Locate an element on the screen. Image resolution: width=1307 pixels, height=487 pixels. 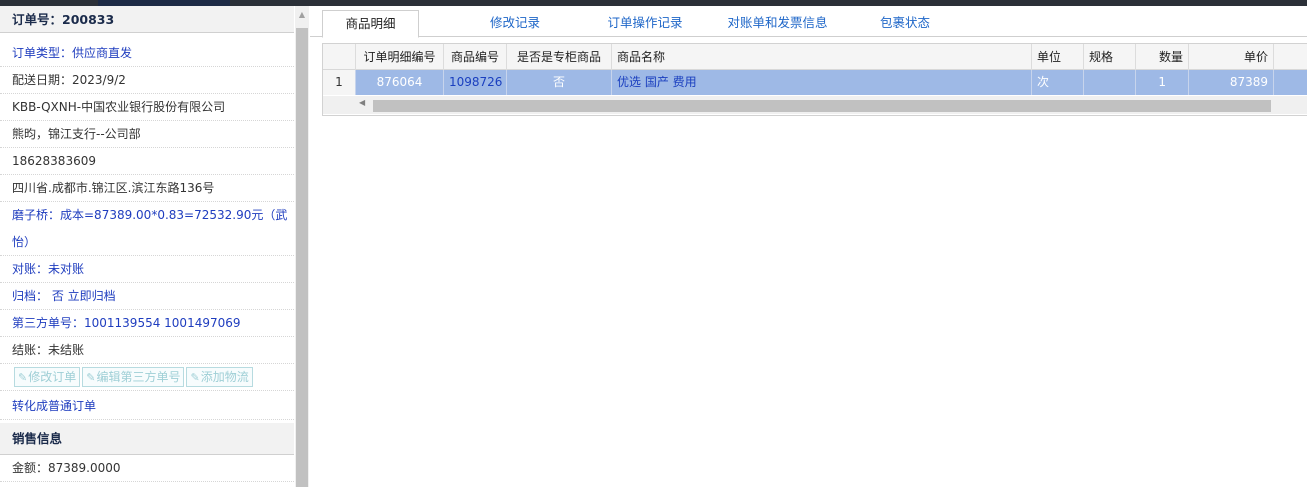
third-party-numbers: 第三方单号：1001139554 1001497069 is located at coordinates (147, 323).